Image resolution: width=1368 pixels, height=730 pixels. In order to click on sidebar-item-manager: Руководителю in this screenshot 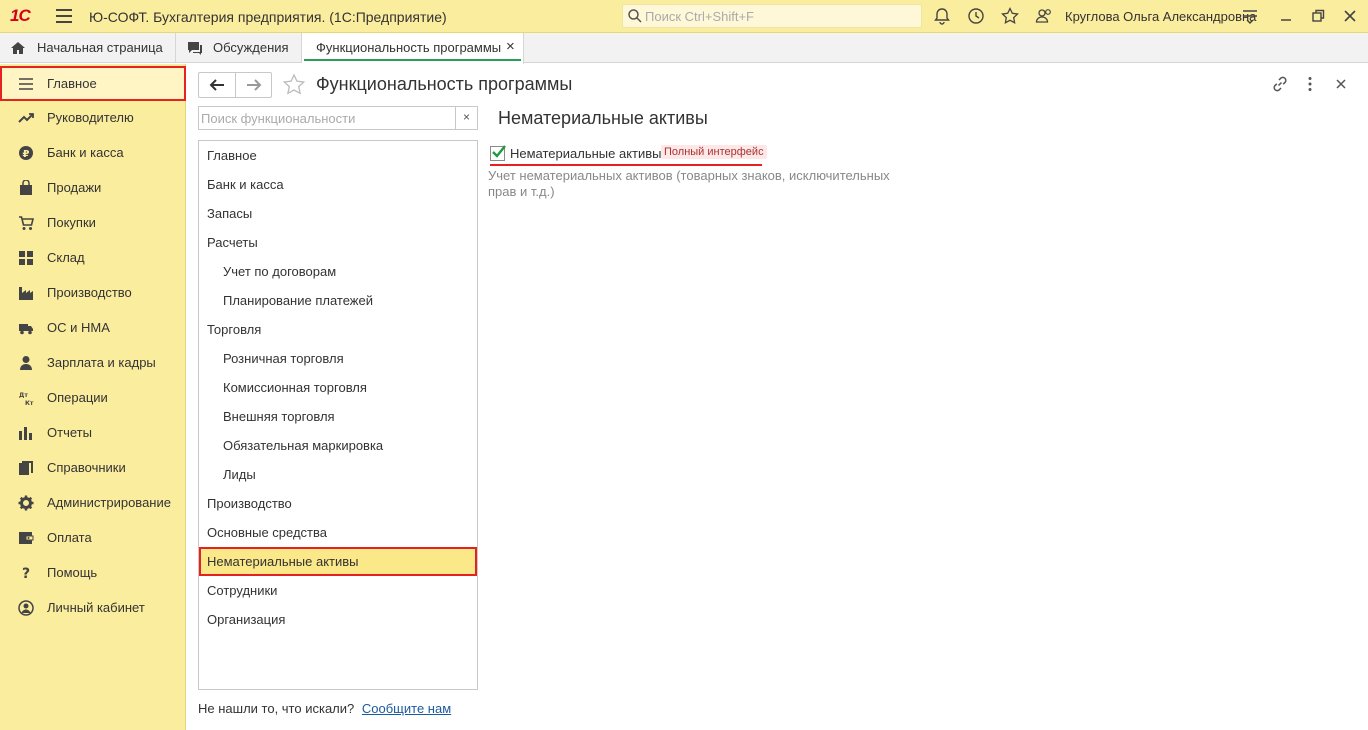, I will do `click(93, 117)`.